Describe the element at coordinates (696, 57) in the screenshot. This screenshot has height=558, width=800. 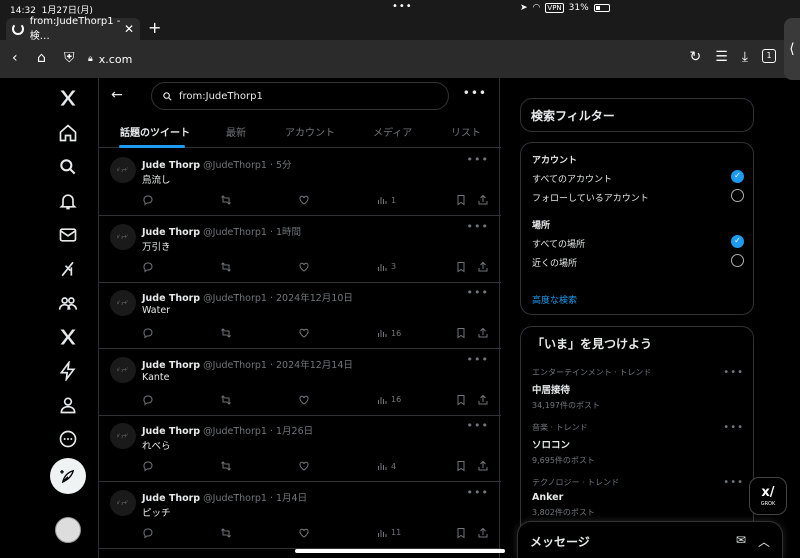
I see `reload-icon: ↻` at that location.